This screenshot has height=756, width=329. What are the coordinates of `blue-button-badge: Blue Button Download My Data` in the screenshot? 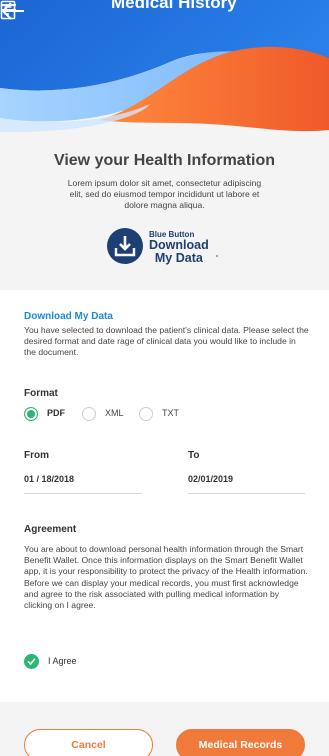 It's located at (165, 247).